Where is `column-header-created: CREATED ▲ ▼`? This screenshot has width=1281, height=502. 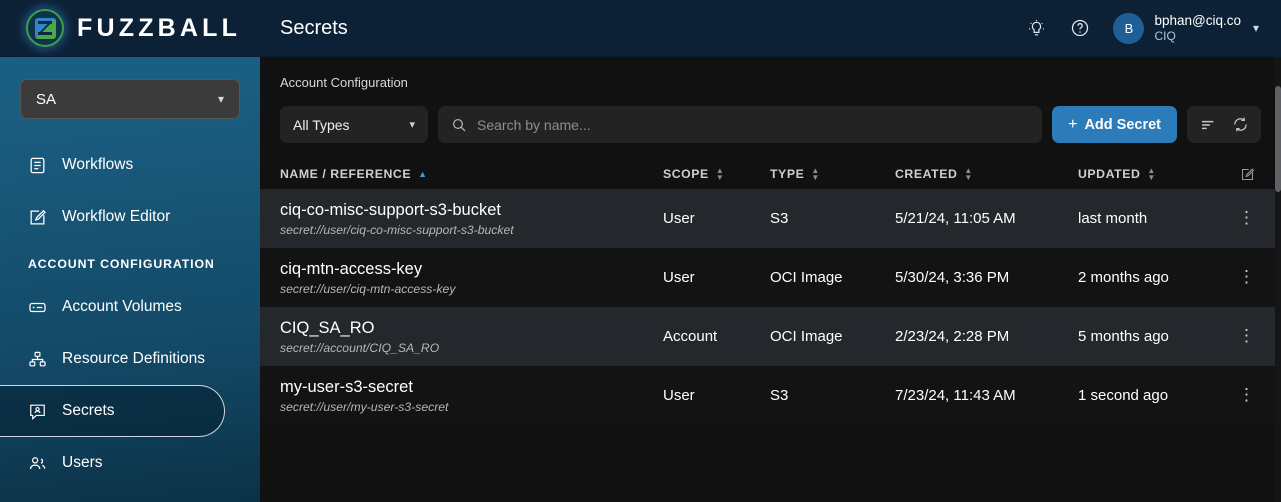 column-header-created: CREATED ▲ ▼ is located at coordinates (986, 174).